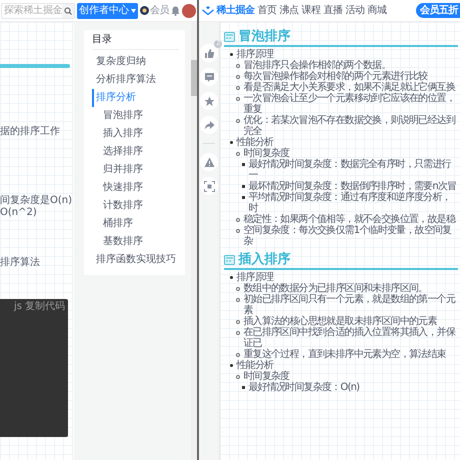  I want to click on star-button, so click(209, 101).